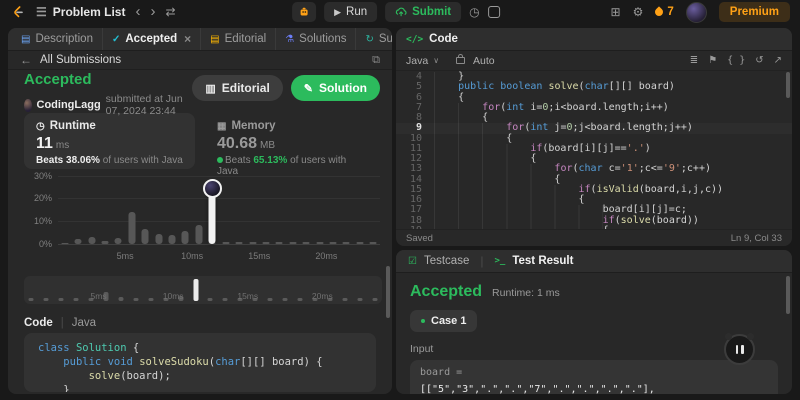 The width and height of the screenshot is (800, 400). I want to click on case-1-chip: Case 1, so click(444, 321).